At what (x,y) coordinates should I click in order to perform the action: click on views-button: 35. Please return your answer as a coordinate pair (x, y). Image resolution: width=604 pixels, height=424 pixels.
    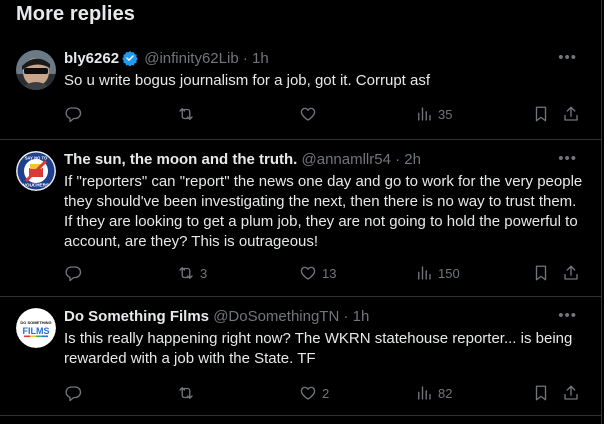
    Looking at the image, I should click on (433, 114).